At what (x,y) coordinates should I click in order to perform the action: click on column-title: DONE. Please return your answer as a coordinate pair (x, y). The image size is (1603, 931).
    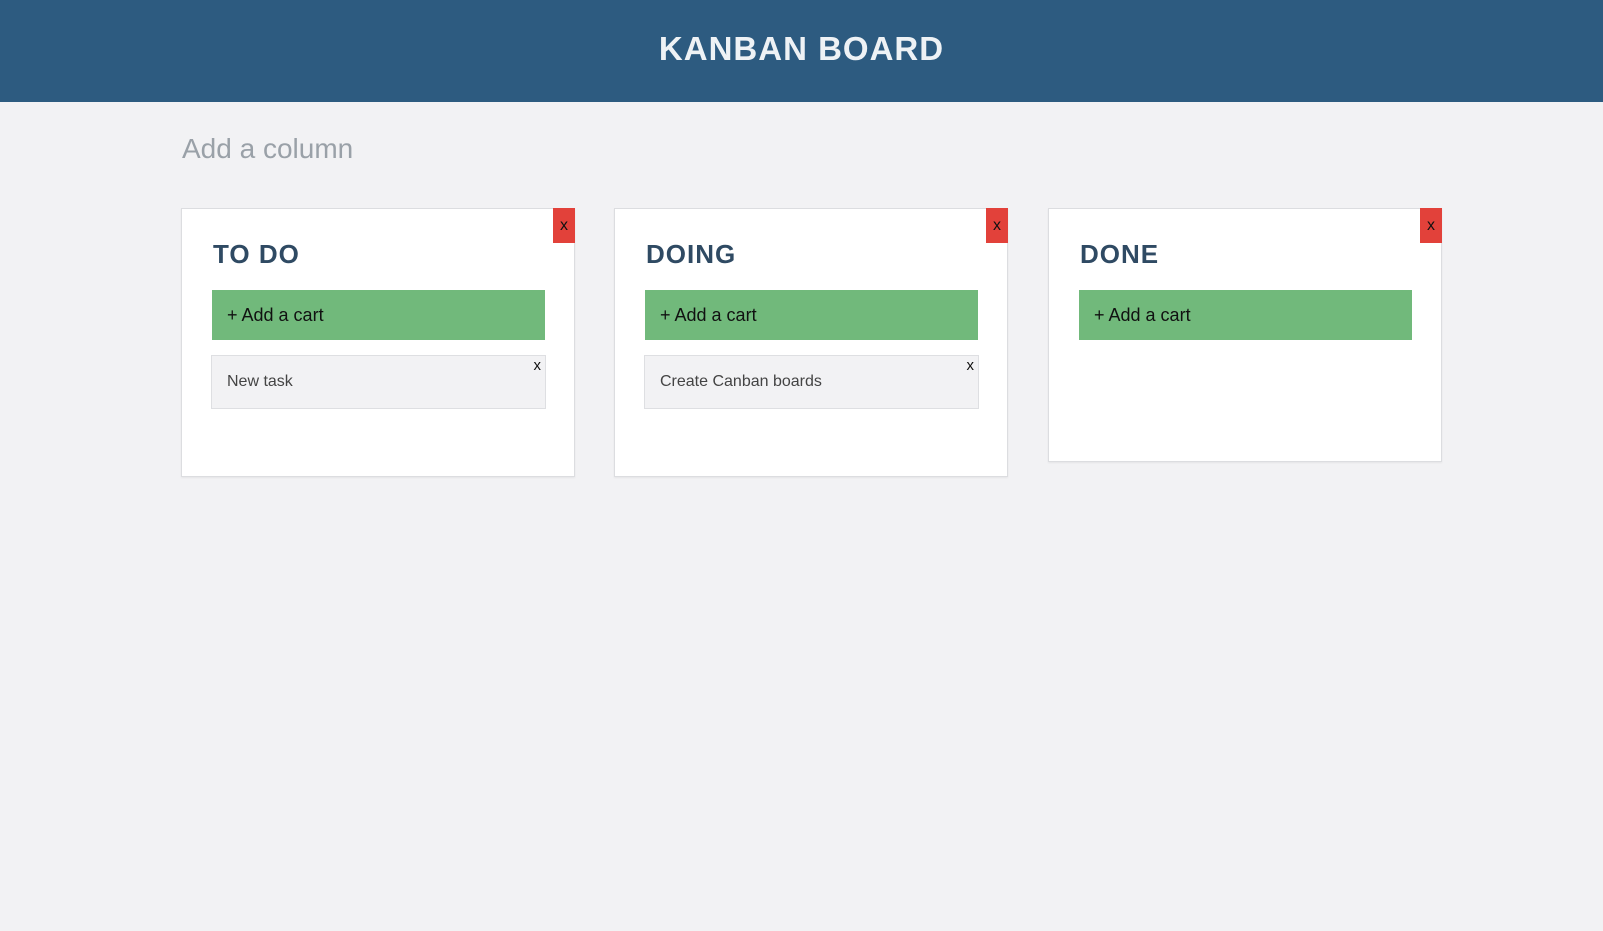
    Looking at the image, I should click on (1120, 254).